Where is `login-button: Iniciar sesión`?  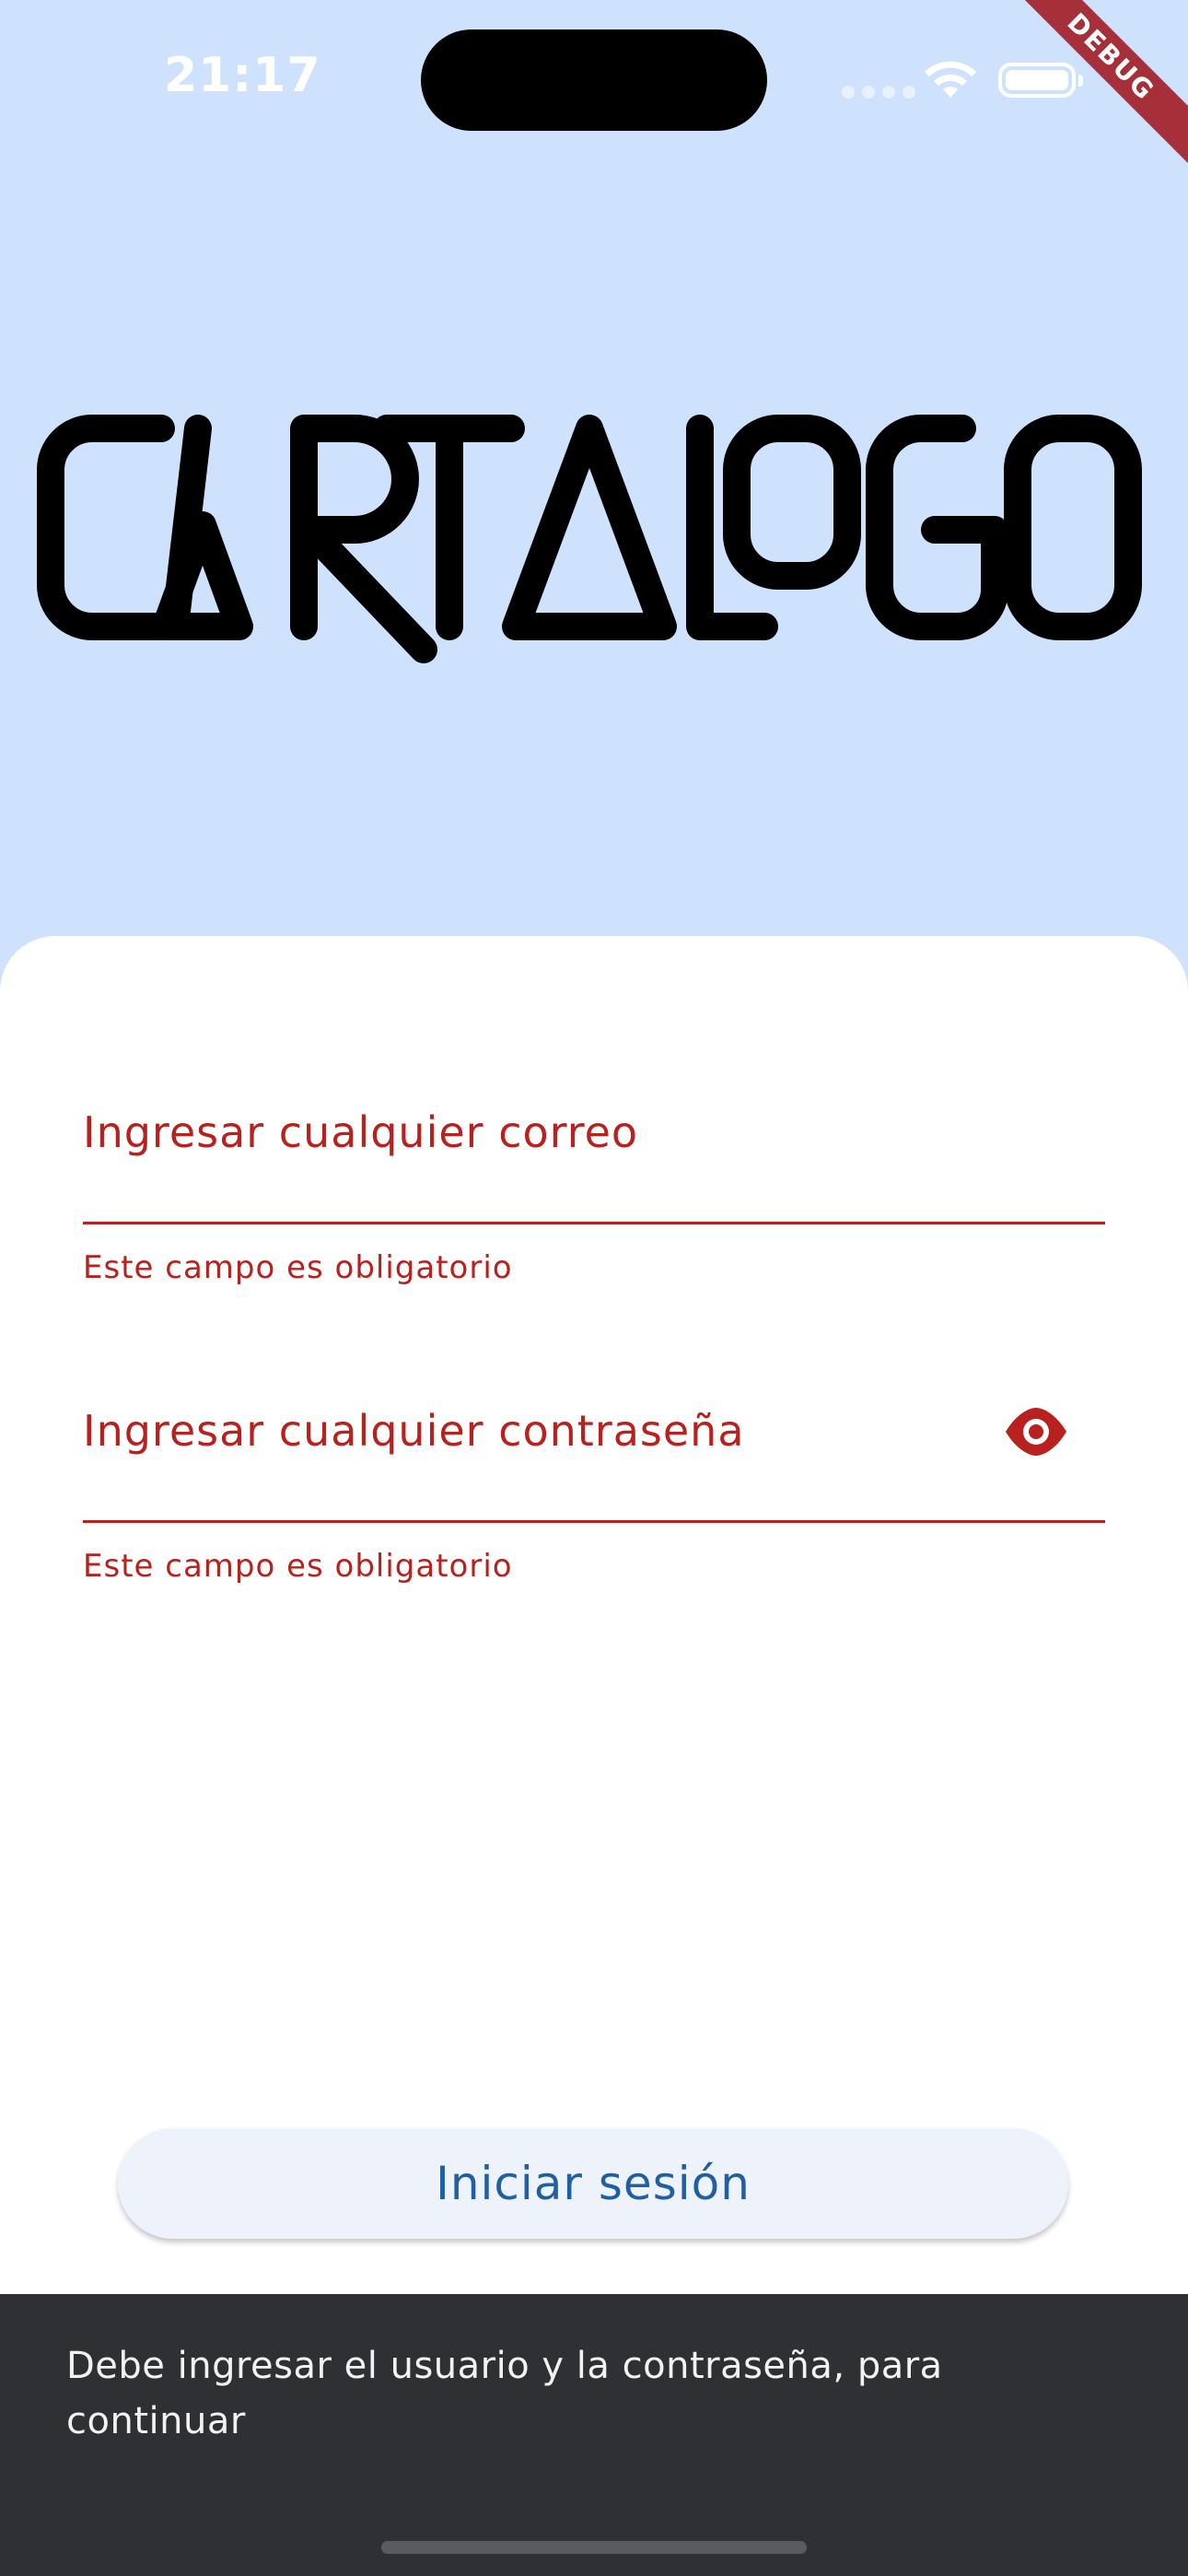 login-button: Iniciar sesión is located at coordinates (593, 2183).